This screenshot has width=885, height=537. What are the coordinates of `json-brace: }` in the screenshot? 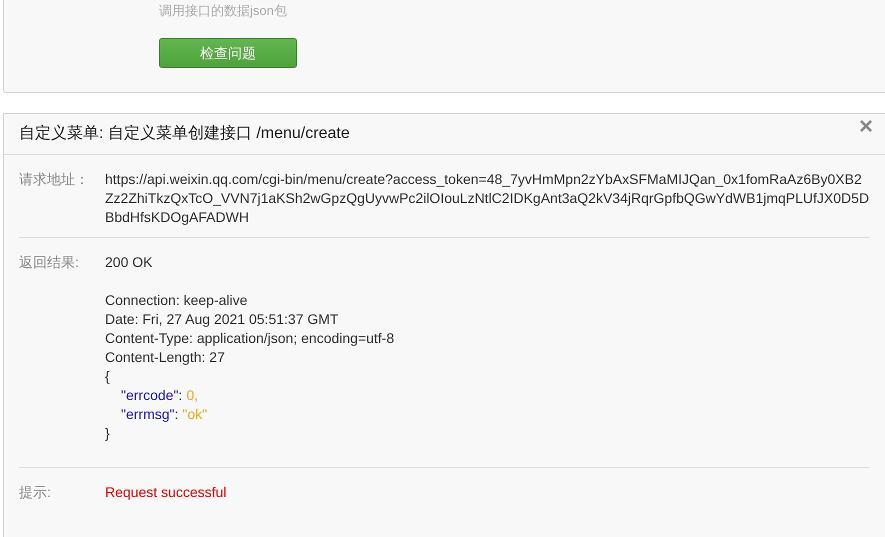 It's located at (107, 433).